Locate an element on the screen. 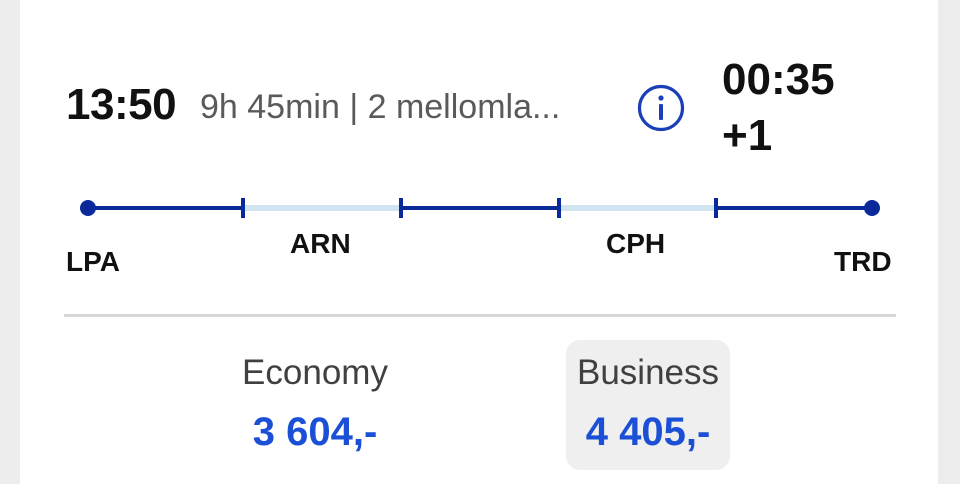 The image size is (960, 484). origin-code: LPA is located at coordinates (93, 261).